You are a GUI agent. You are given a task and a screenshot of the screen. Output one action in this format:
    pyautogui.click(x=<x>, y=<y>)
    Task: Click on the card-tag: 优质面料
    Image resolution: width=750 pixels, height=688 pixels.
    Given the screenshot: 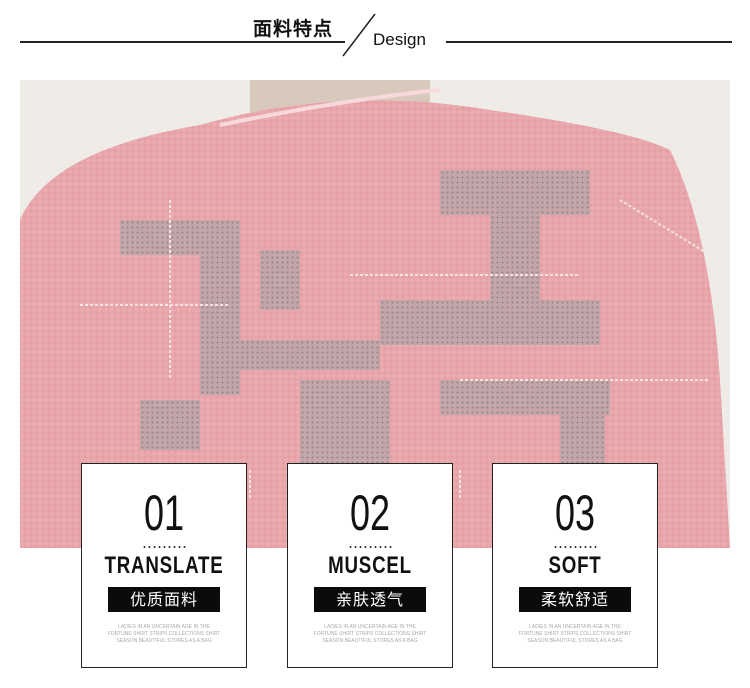 What is the action you would take?
    pyautogui.click(x=164, y=599)
    